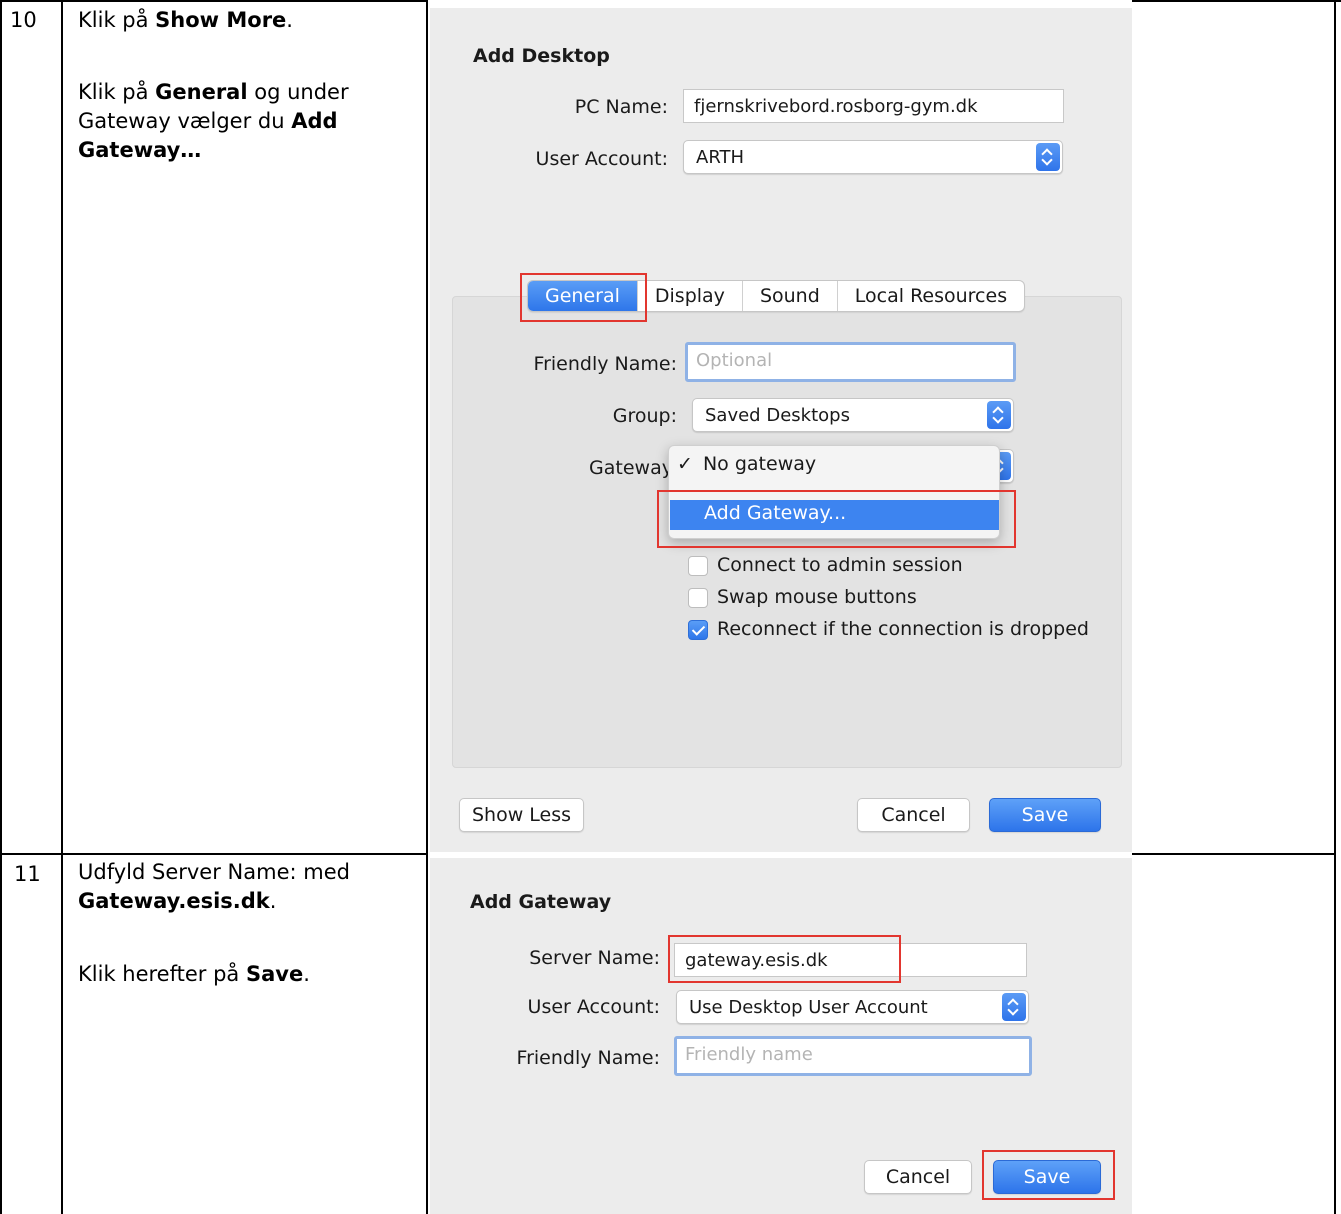  I want to click on checkbox-reconnect, so click(698, 630).